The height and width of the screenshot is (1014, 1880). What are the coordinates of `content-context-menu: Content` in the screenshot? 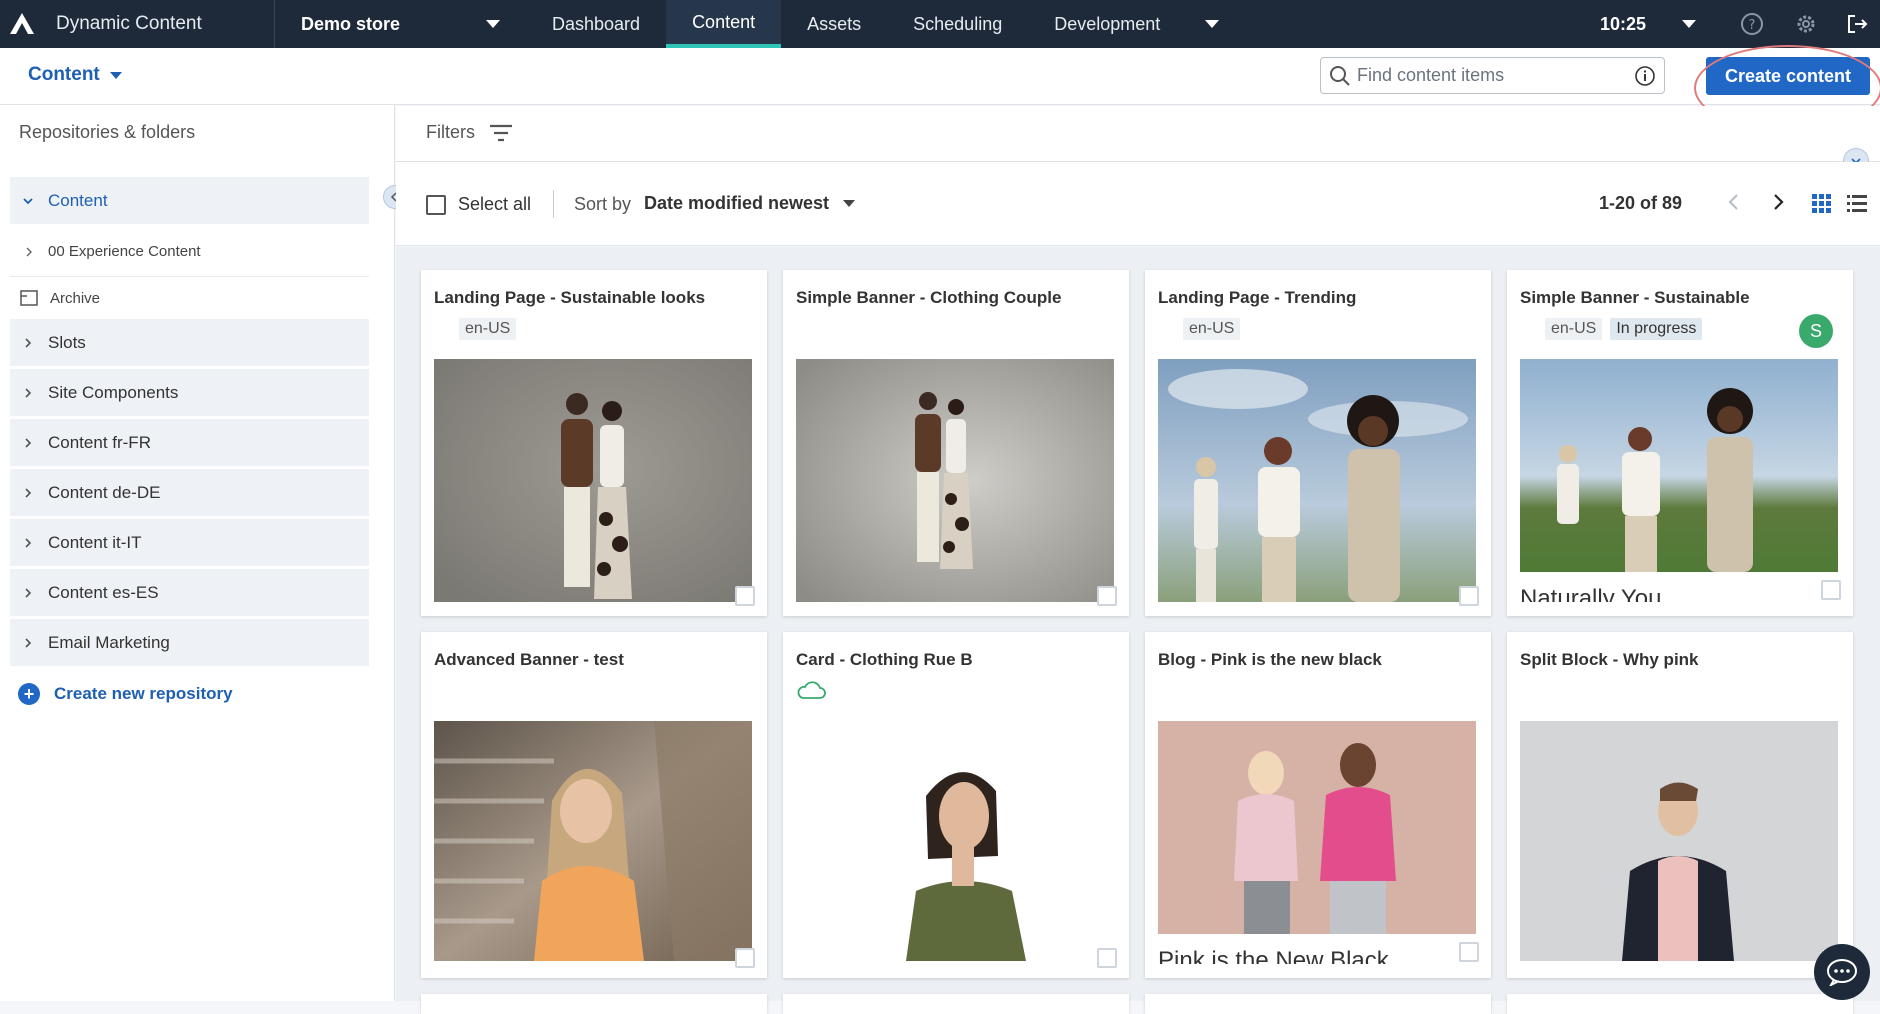 It's located at (75, 75).